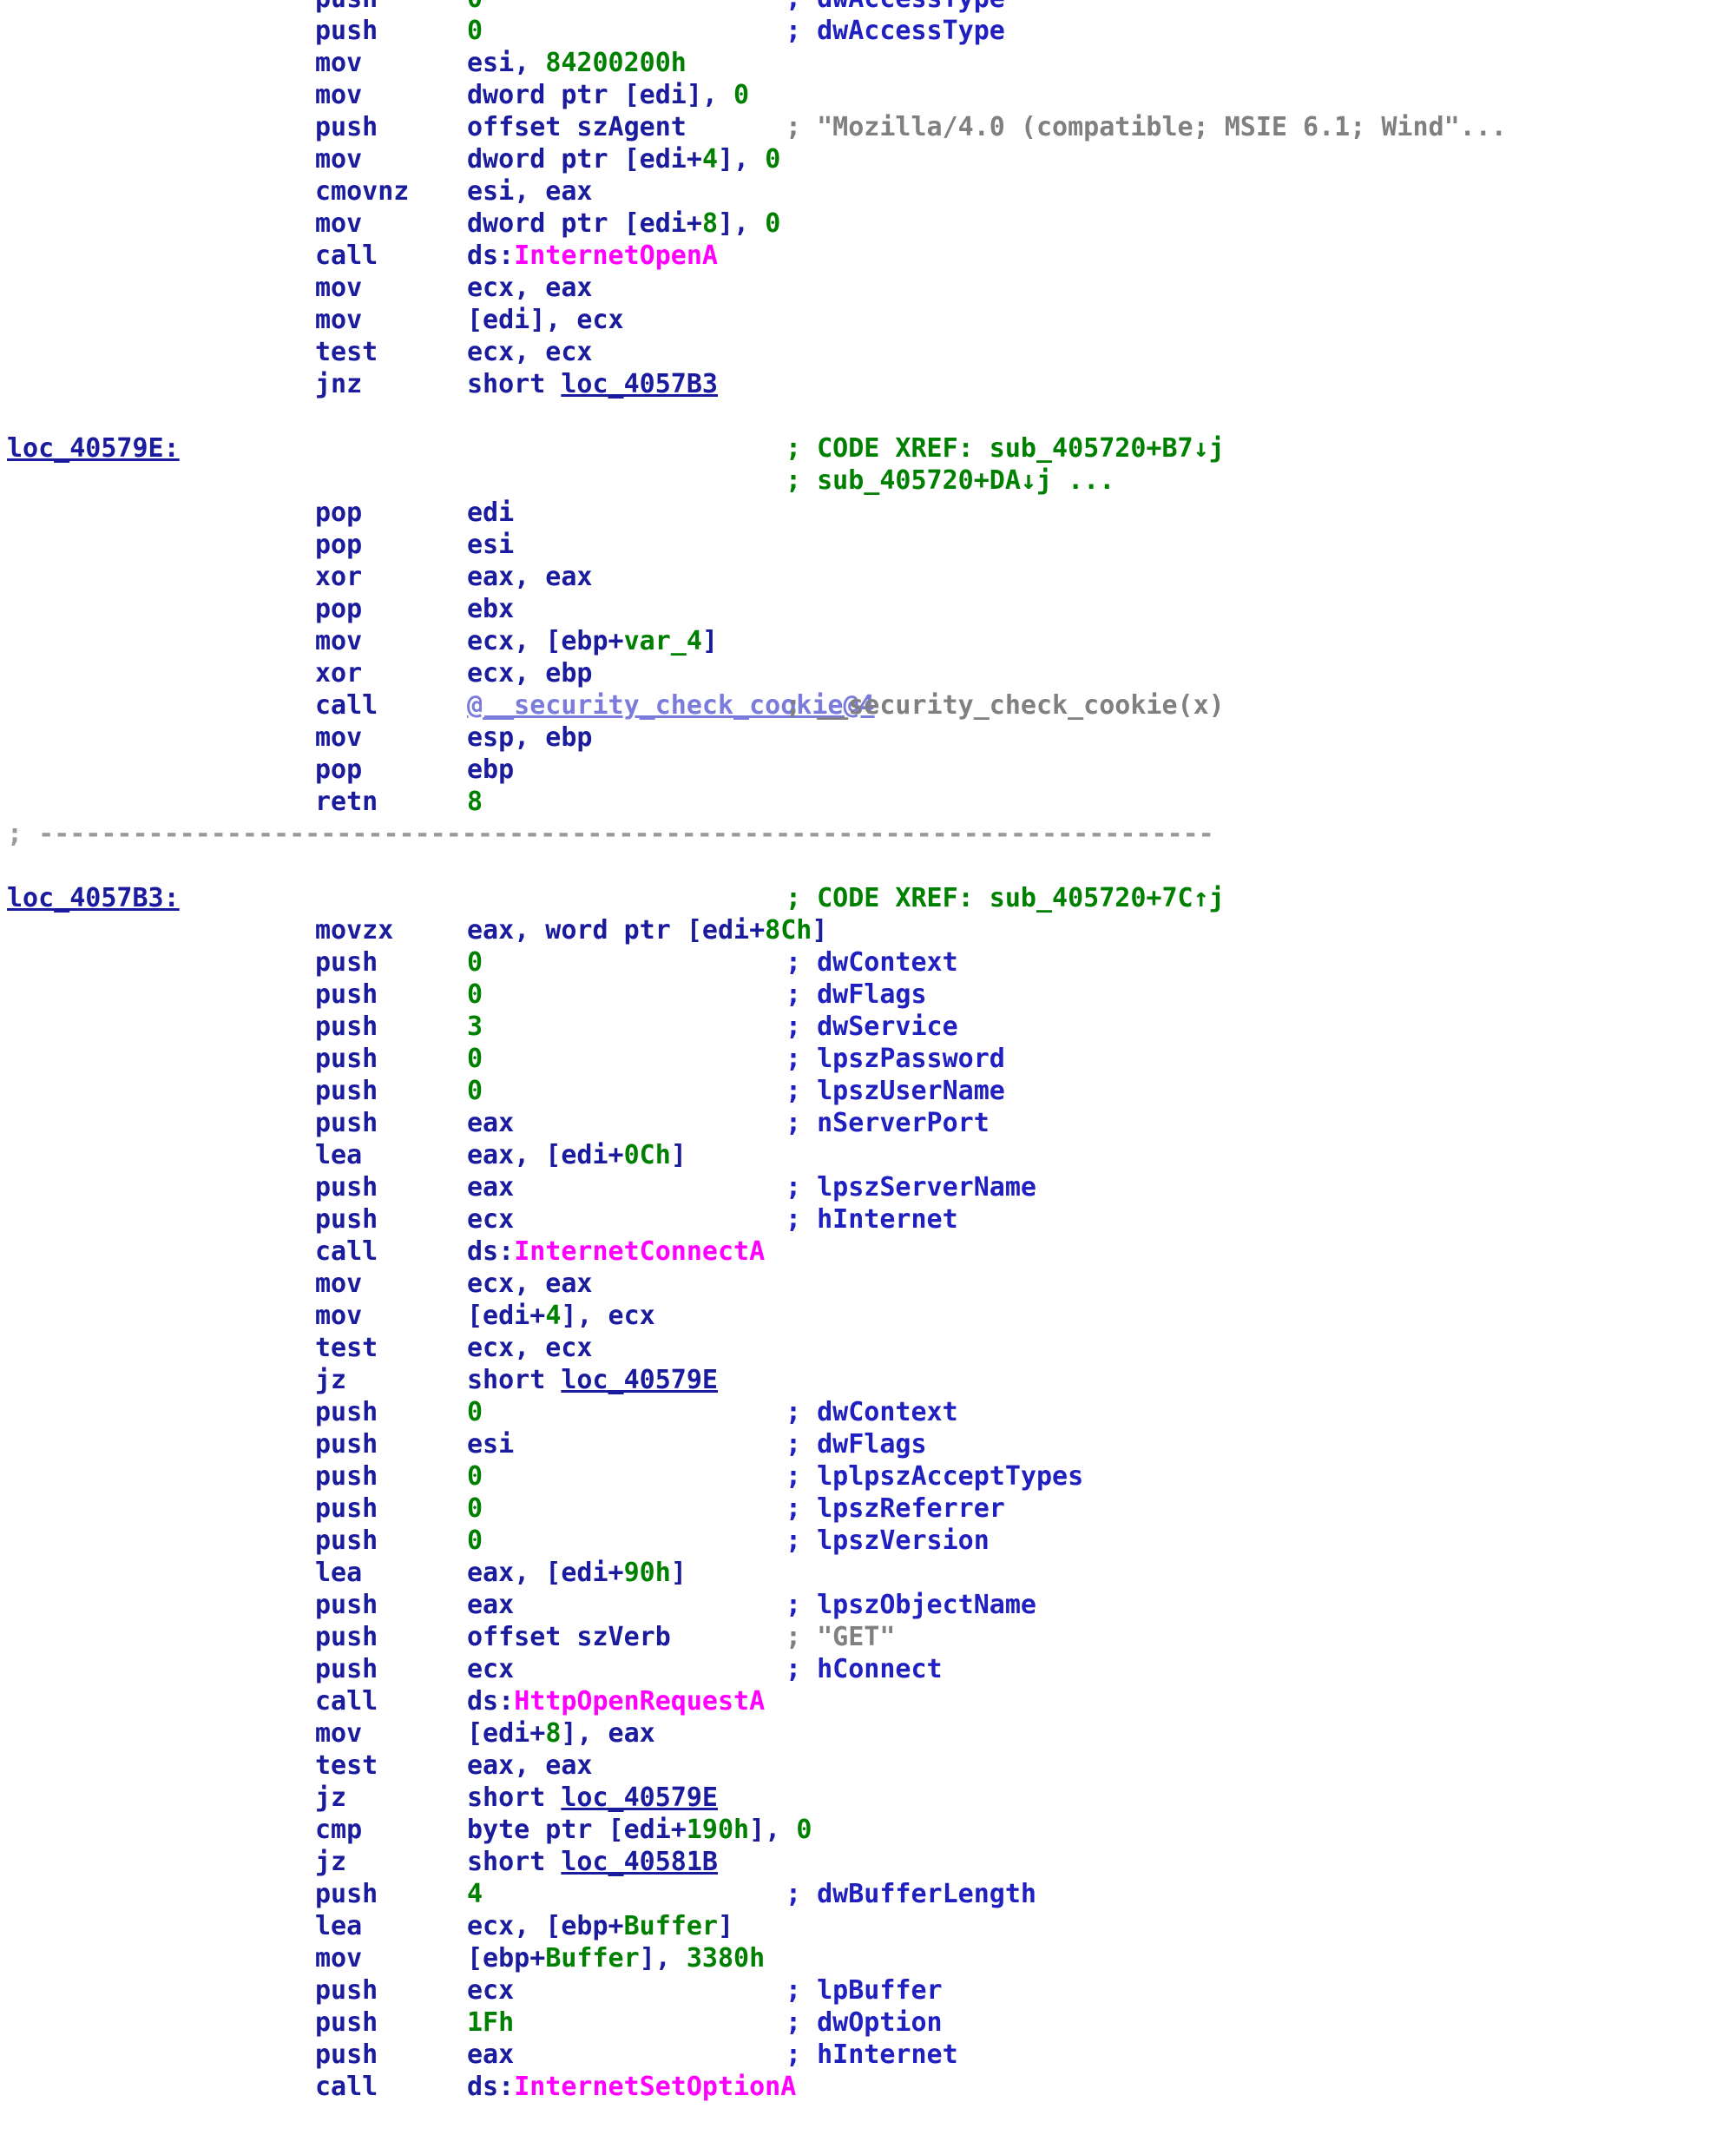 The image size is (1736, 2135). Describe the element at coordinates (592, 1862) in the screenshot. I see `instruction-operands: short loc_40581B` at that location.